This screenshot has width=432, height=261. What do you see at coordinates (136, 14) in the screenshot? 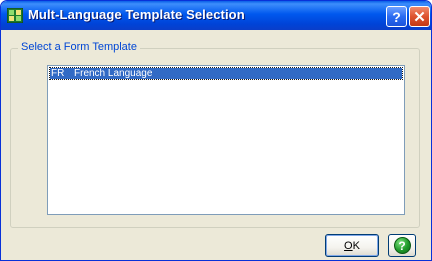
I see `window-title: Mult-Language Template Selection` at bounding box center [136, 14].